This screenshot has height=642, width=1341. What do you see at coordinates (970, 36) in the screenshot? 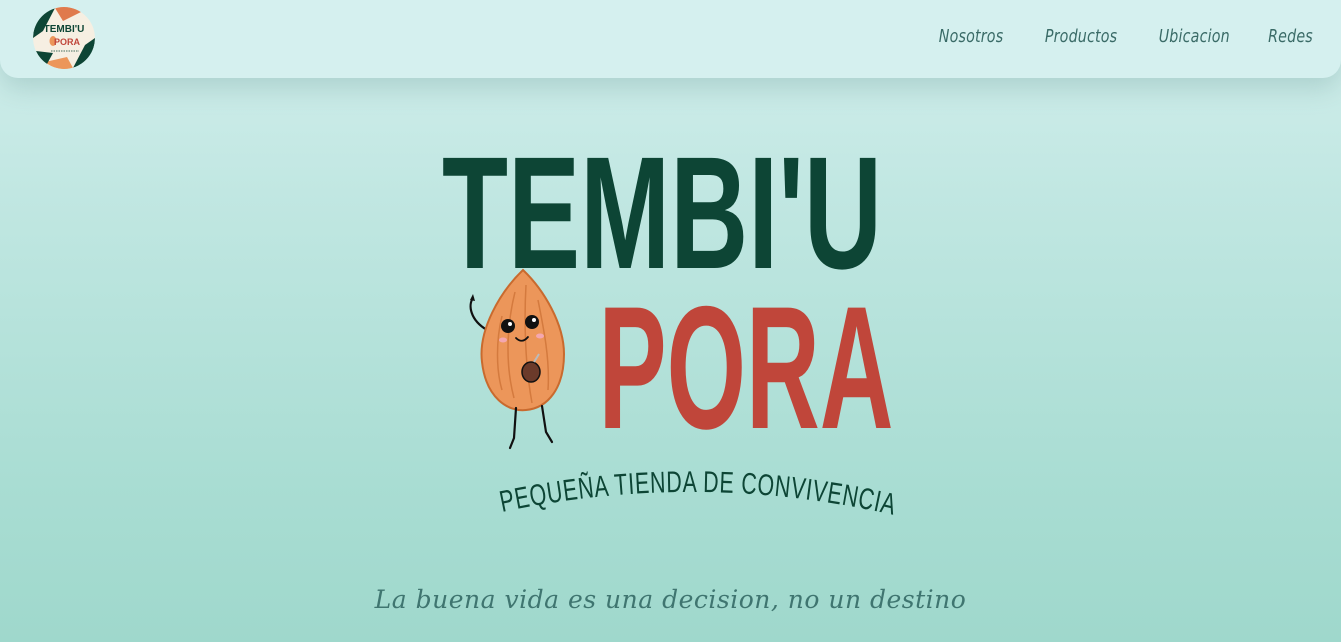
I see `nav-link-nosotros: Nosotros` at bounding box center [970, 36].